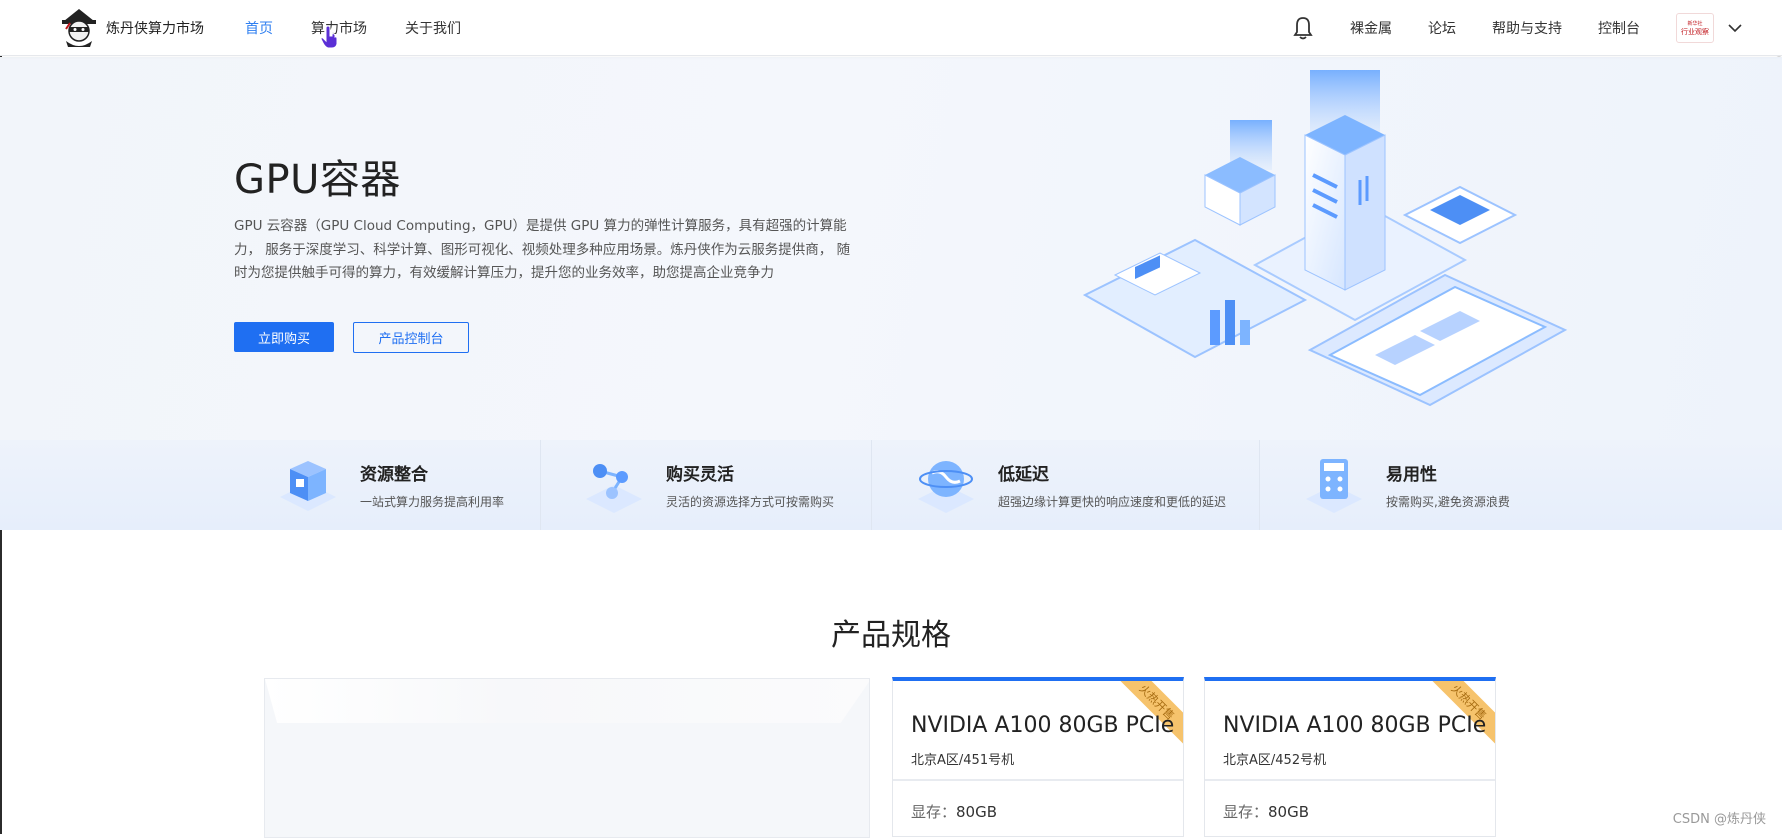  I want to click on feature-desc: 按需购买,避免资源浪费, so click(1448, 502).